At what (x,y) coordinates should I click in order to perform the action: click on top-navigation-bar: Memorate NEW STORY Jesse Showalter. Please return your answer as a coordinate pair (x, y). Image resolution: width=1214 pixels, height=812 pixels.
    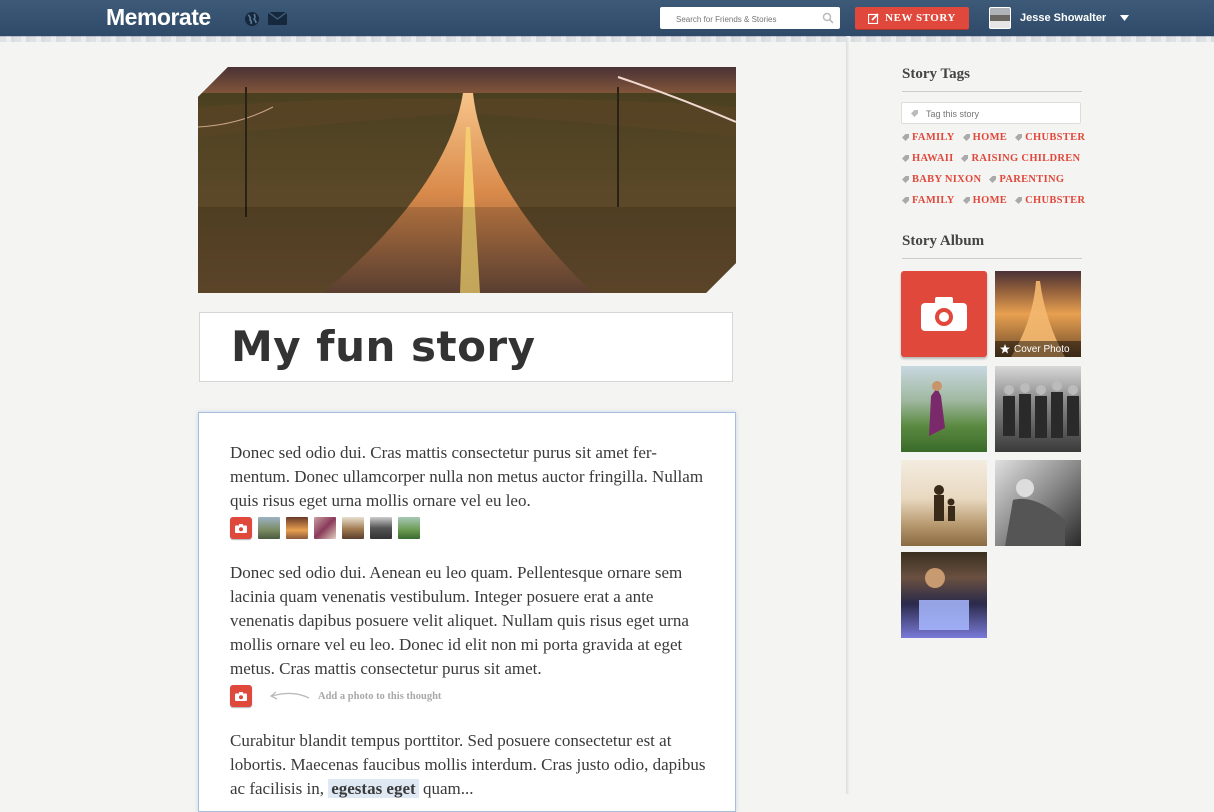
    Looking at the image, I should click on (607, 18).